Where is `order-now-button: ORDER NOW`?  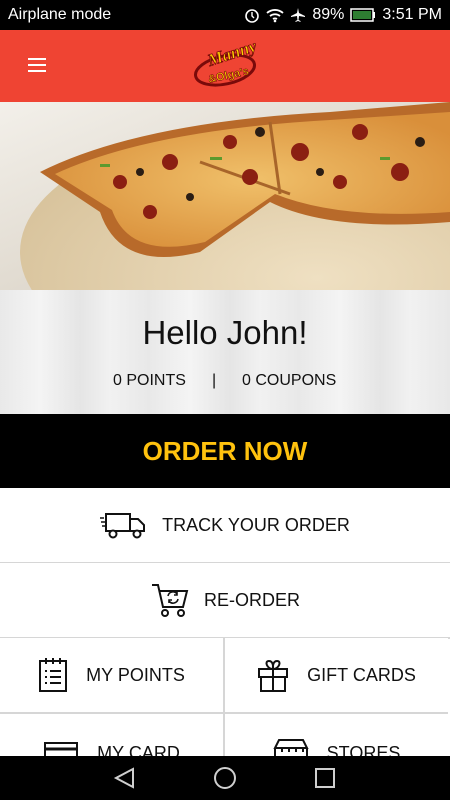
order-now-button: ORDER NOW is located at coordinates (225, 451).